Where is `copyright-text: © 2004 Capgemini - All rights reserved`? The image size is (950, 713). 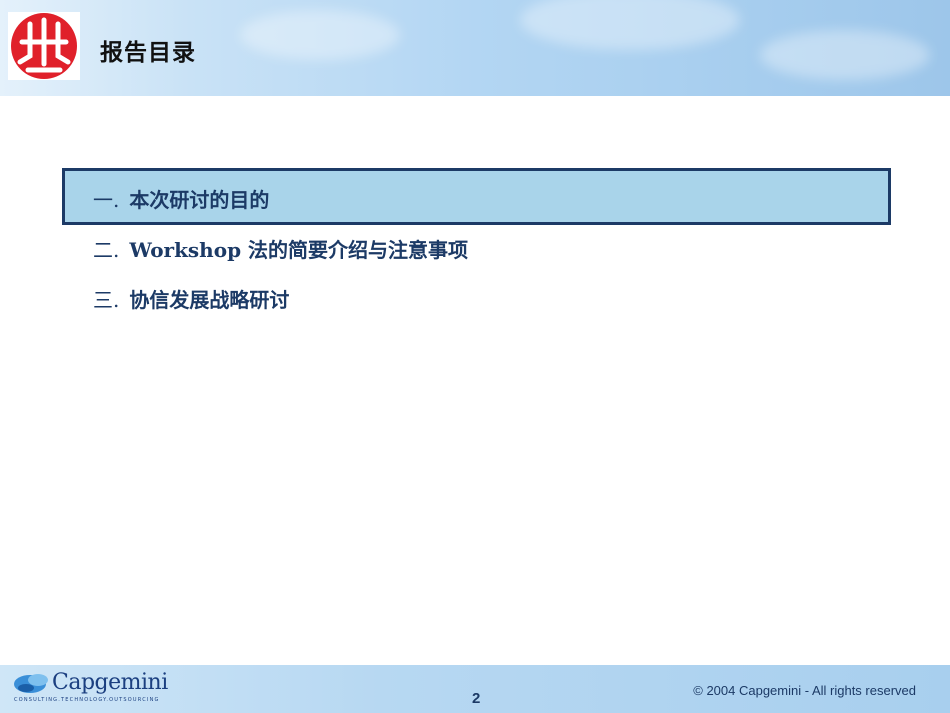 copyright-text: © 2004 Capgemini - All rights reserved is located at coordinates (804, 690).